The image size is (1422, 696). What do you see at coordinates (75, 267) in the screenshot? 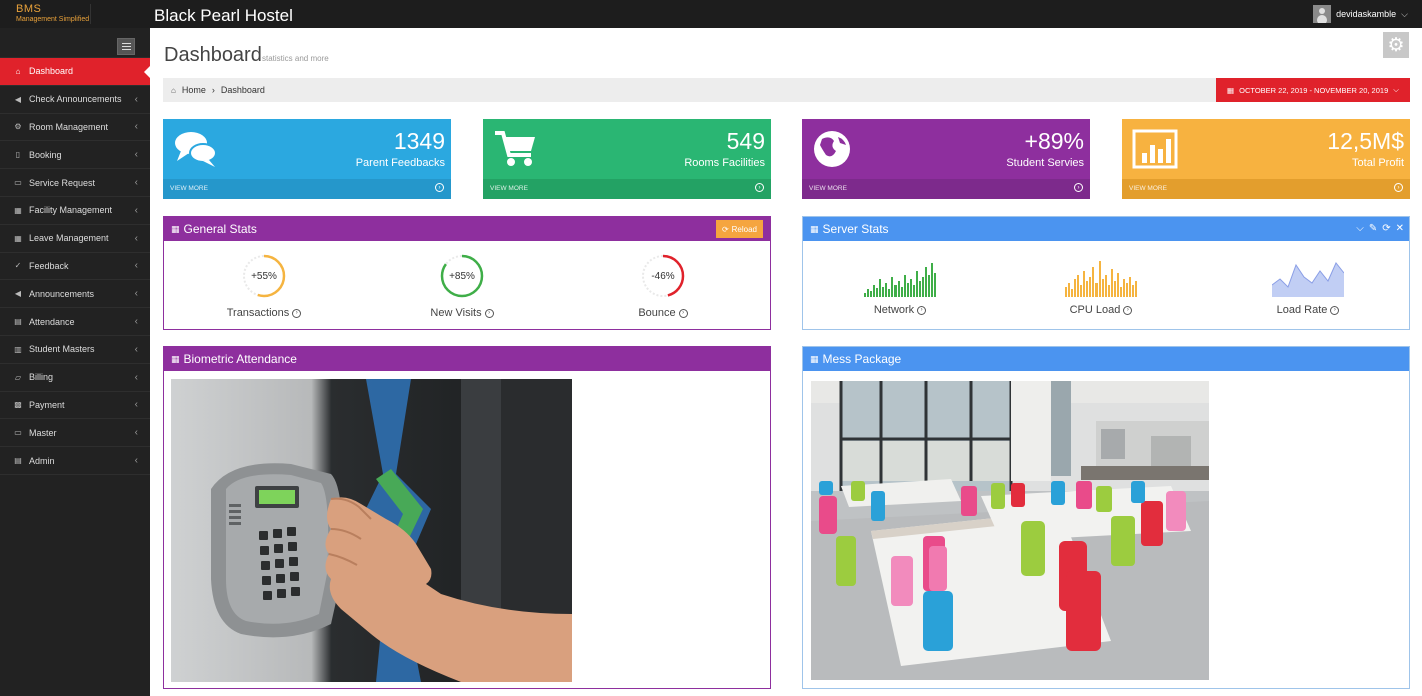
I see `sidebar-item-feedback: ✓ Feedback ‹` at bounding box center [75, 267].